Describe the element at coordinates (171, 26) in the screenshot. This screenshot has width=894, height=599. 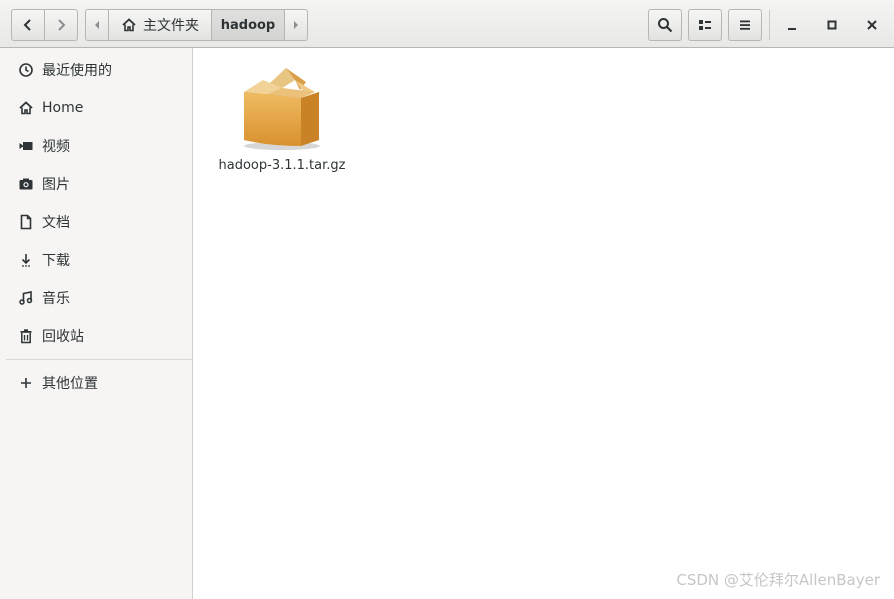
I see `path-home-label: 主文件夹` at that location.